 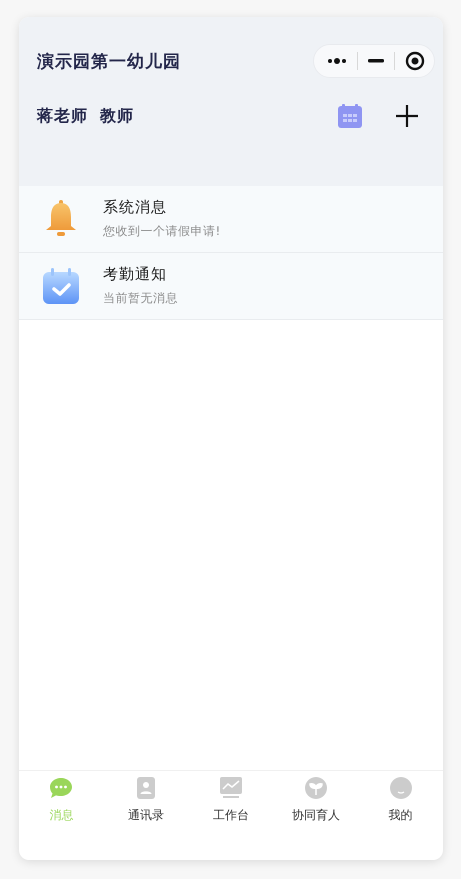 I want to click on sprout-icon, so click(x=315, y=788).